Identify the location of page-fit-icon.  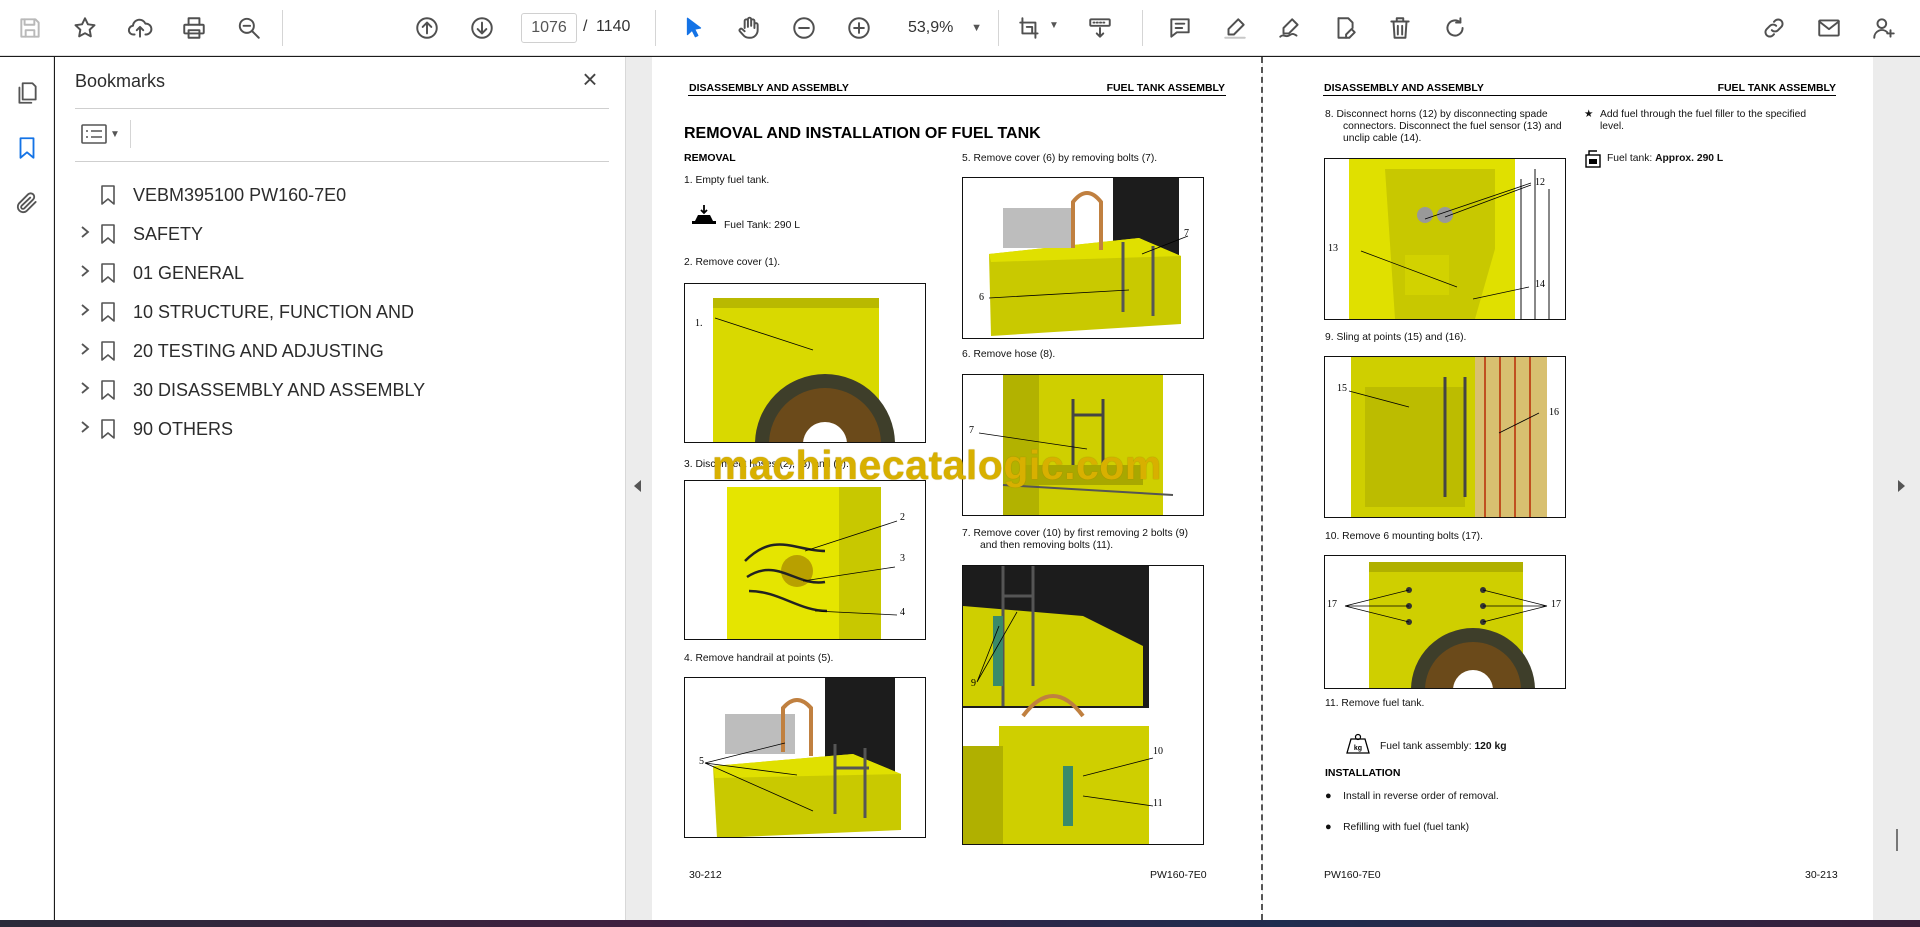
(1030, 28).